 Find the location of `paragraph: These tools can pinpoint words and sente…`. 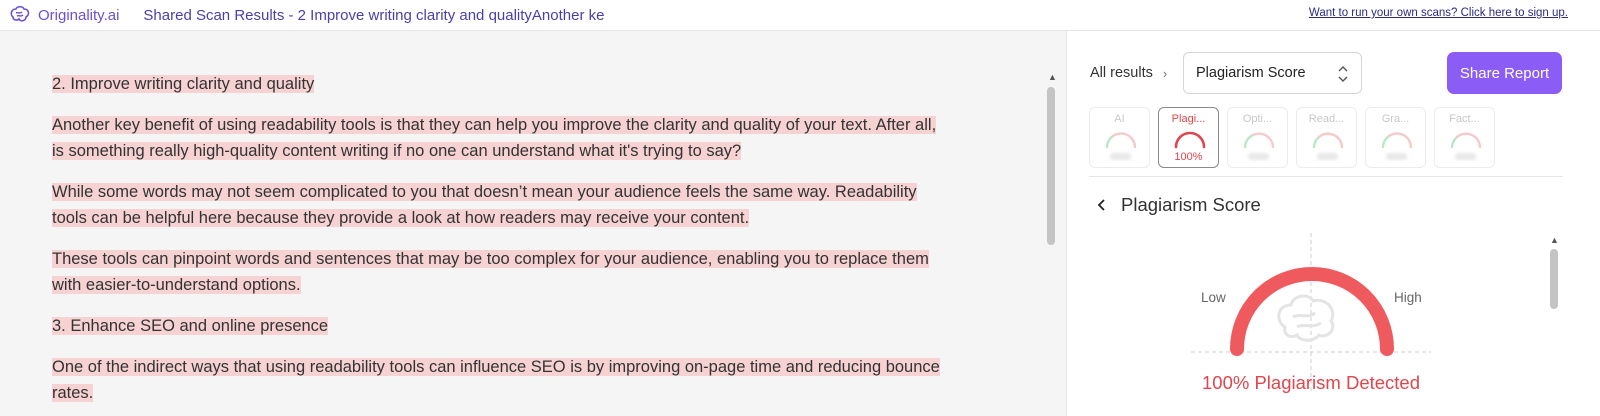

paragraph: These tools can pinpoint words and sente… is located at coordinates (502, 272).